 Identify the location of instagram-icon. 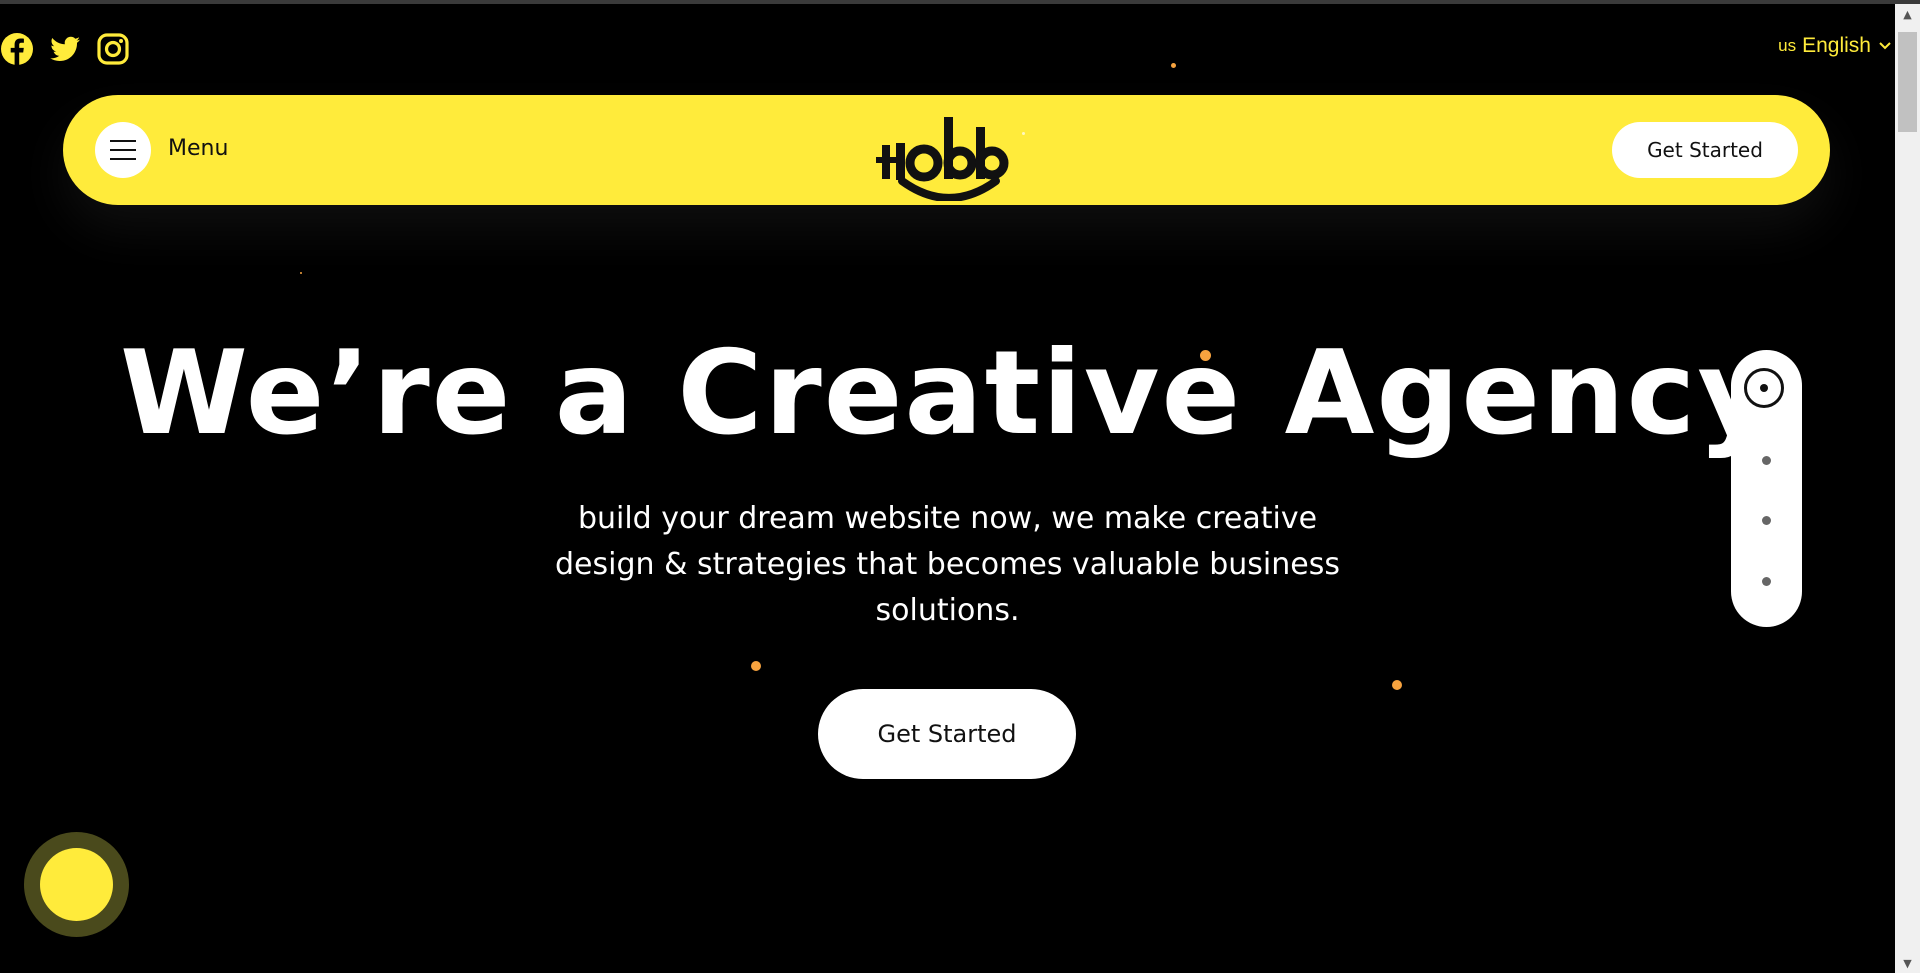
(113, 49).